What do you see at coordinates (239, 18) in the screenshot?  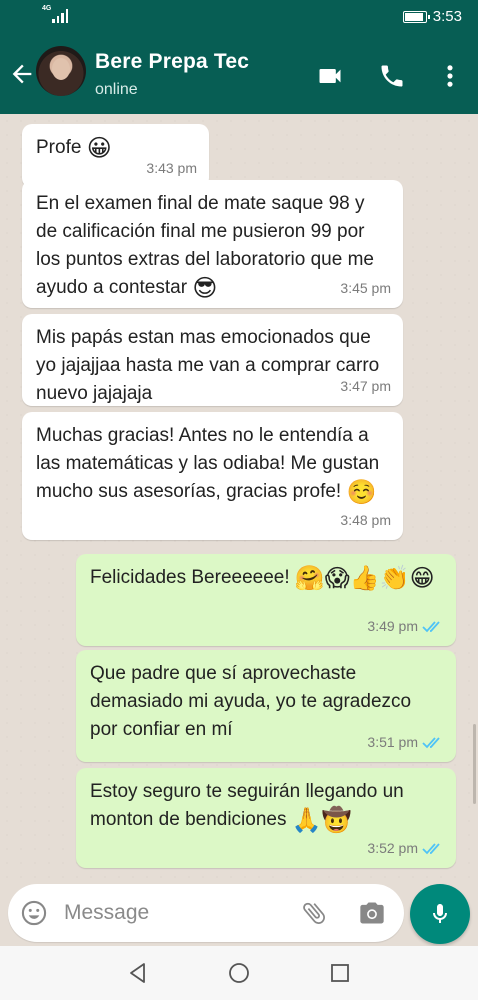 I see `status-bar: 4G 3:53` at bounding box center [239, 18].